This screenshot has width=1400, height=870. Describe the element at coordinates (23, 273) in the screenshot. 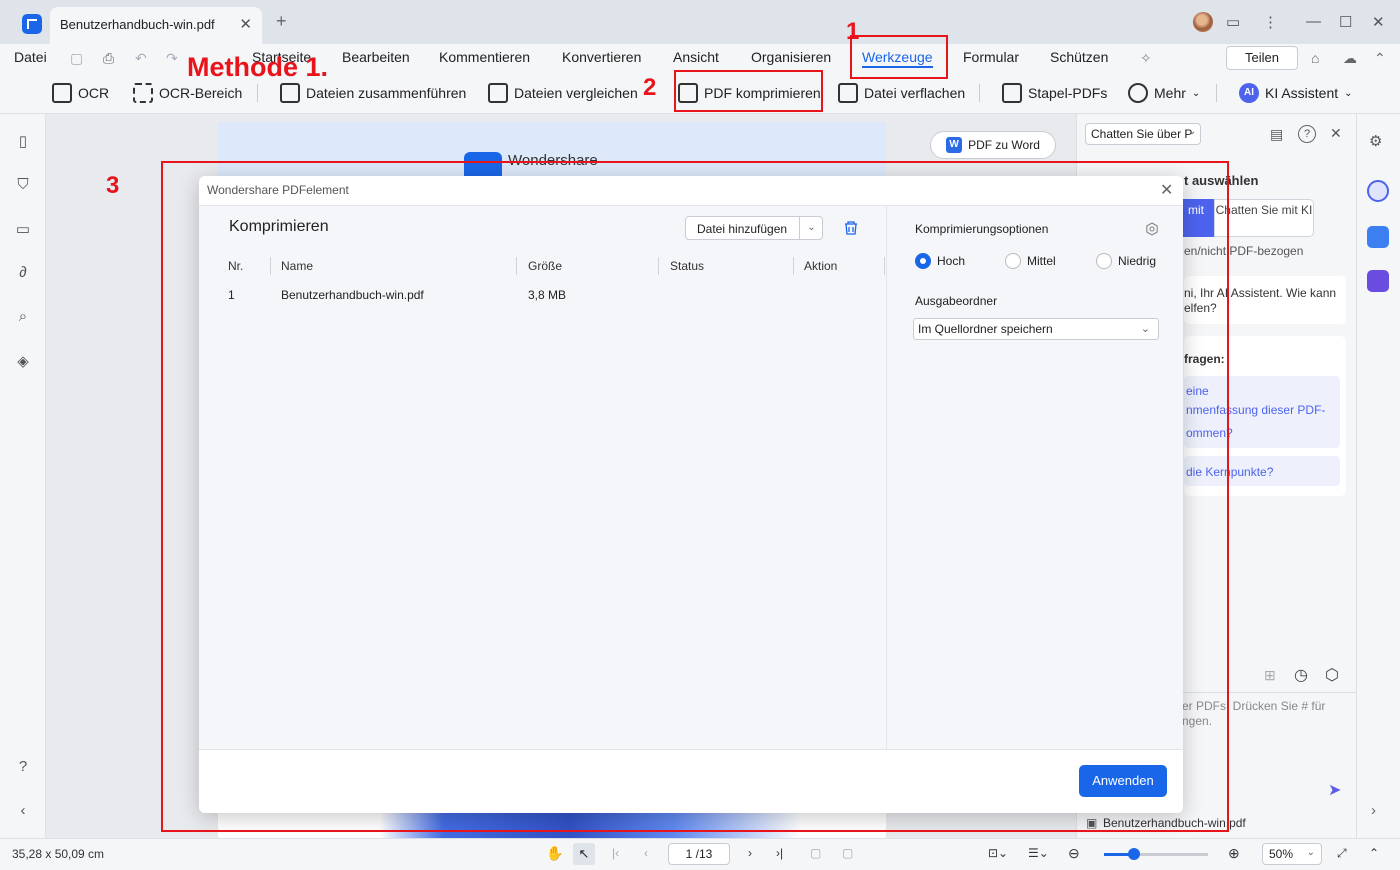

I see `attachment-icon: ∂` at that location.